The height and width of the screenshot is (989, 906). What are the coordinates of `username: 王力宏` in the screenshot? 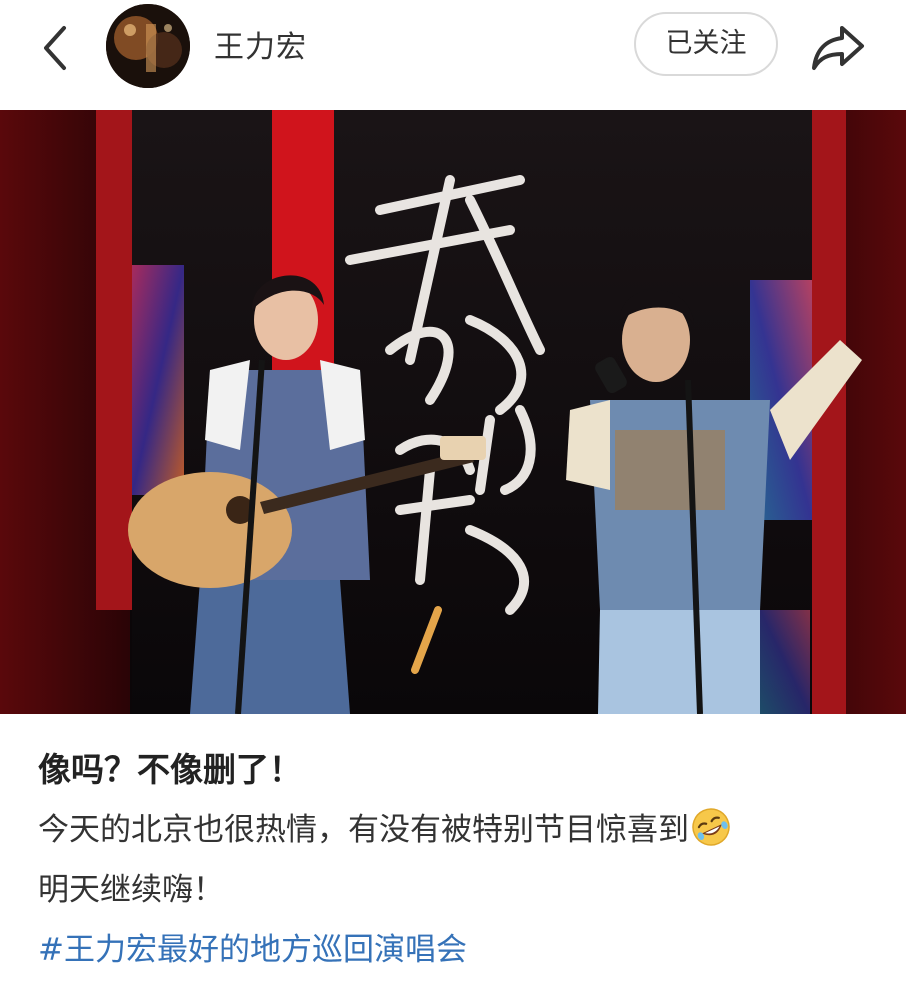 It's located at (260, 44).